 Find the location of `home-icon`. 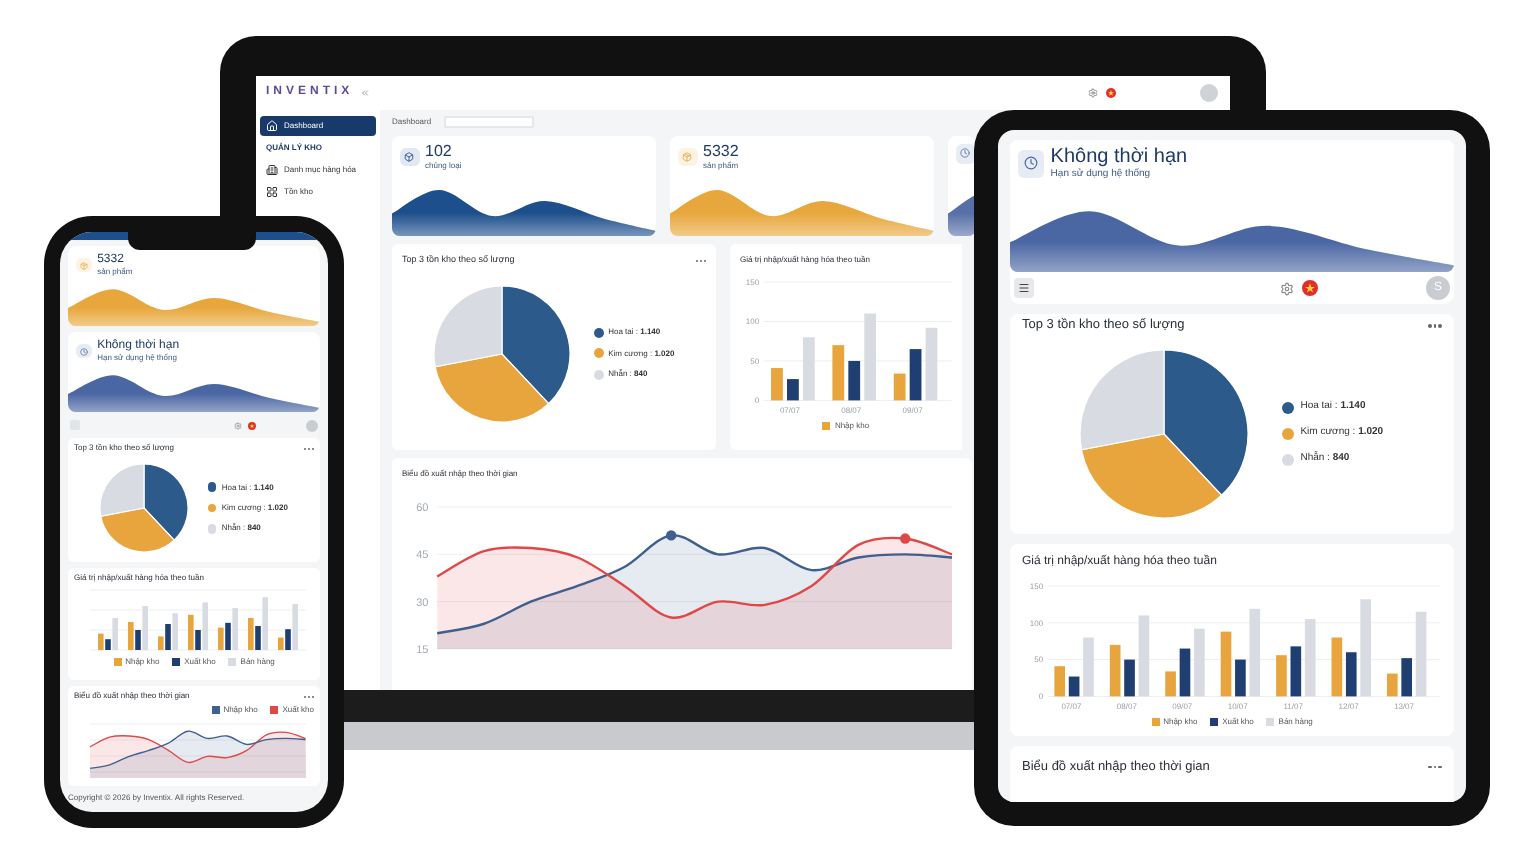

home-icon is located at coordinates (272, 126).